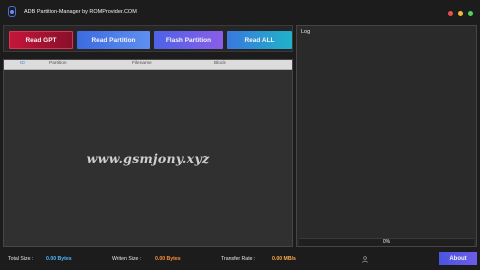 This screenshot has width=480, height=270. I want to click on column-header-id: ID, so click(22, 63).